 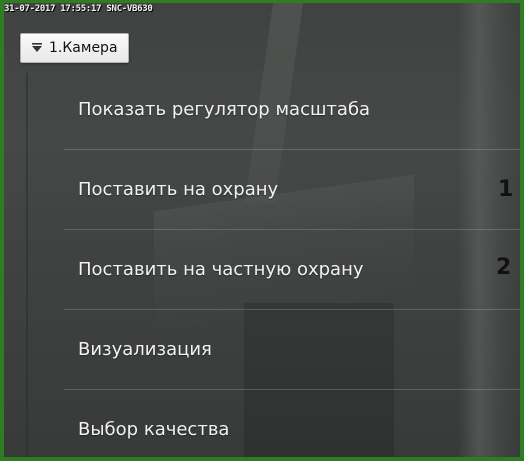 What do you see at coordinates (145, 349) in the screenshot?
I see `menu-item-label: Визуализация` at bounding box center [145, 349].